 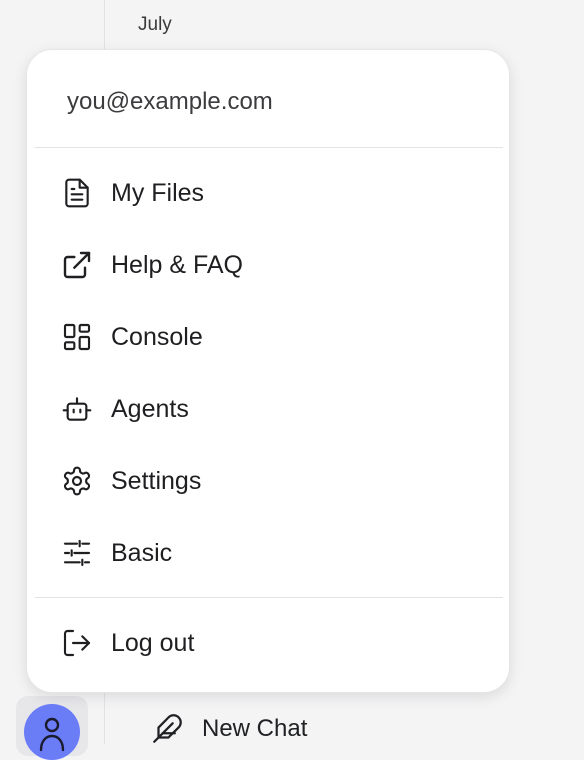 I want to click on menu-item-label: Settings, so click(x=156, y=480).